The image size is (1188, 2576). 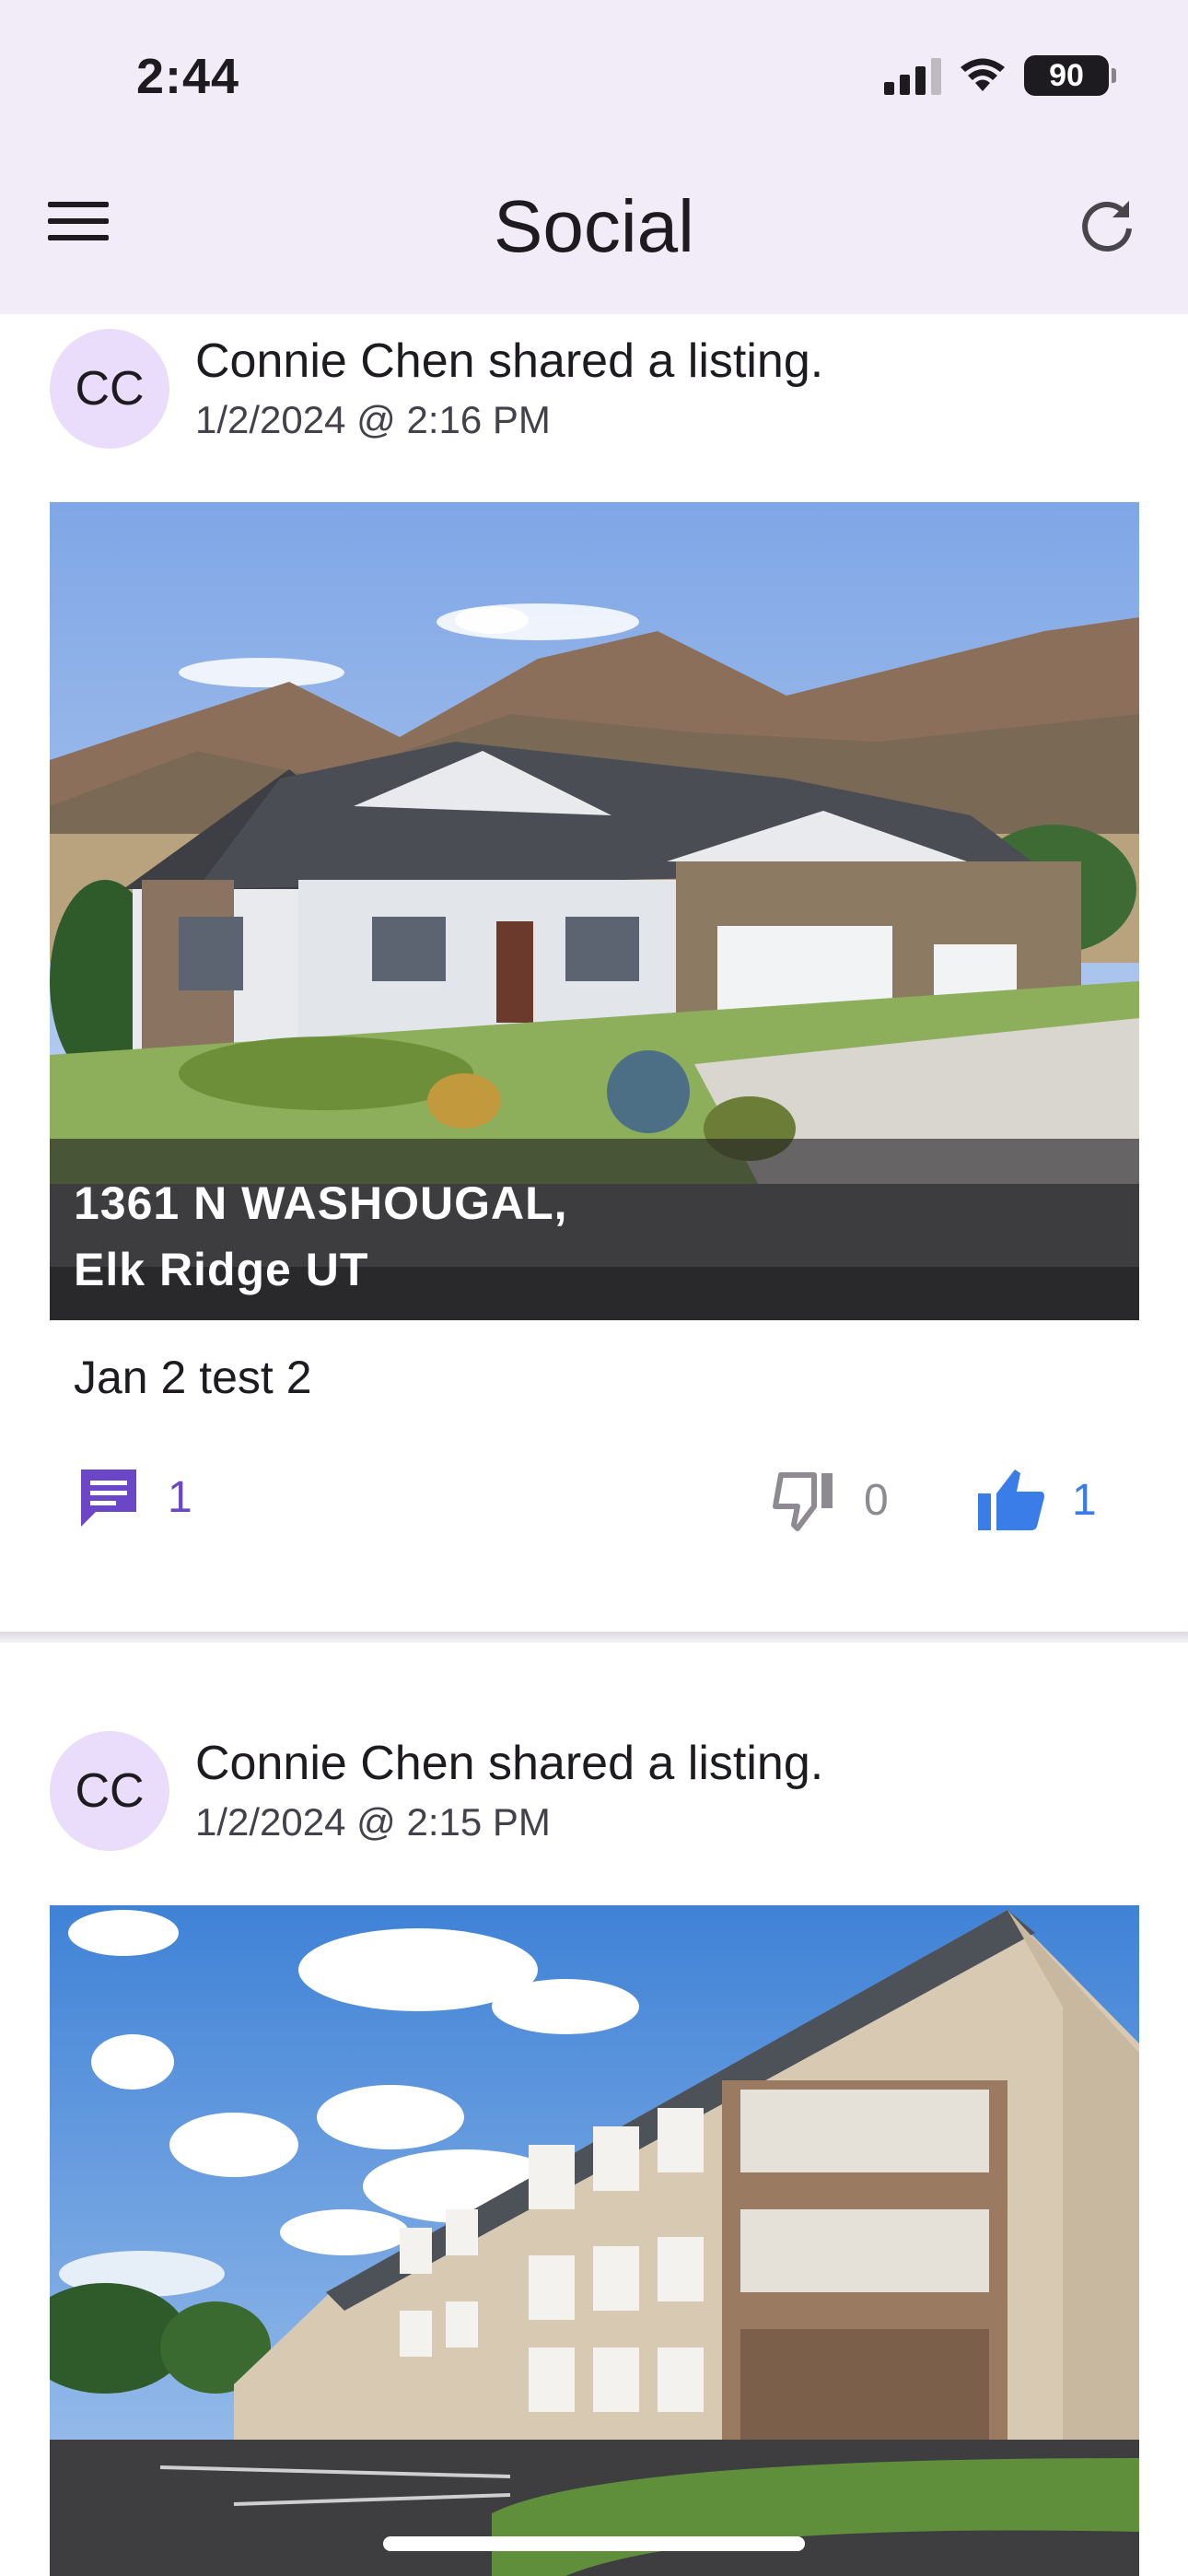 I want to click on comment-count: 1, so click(x=180, y=1497).